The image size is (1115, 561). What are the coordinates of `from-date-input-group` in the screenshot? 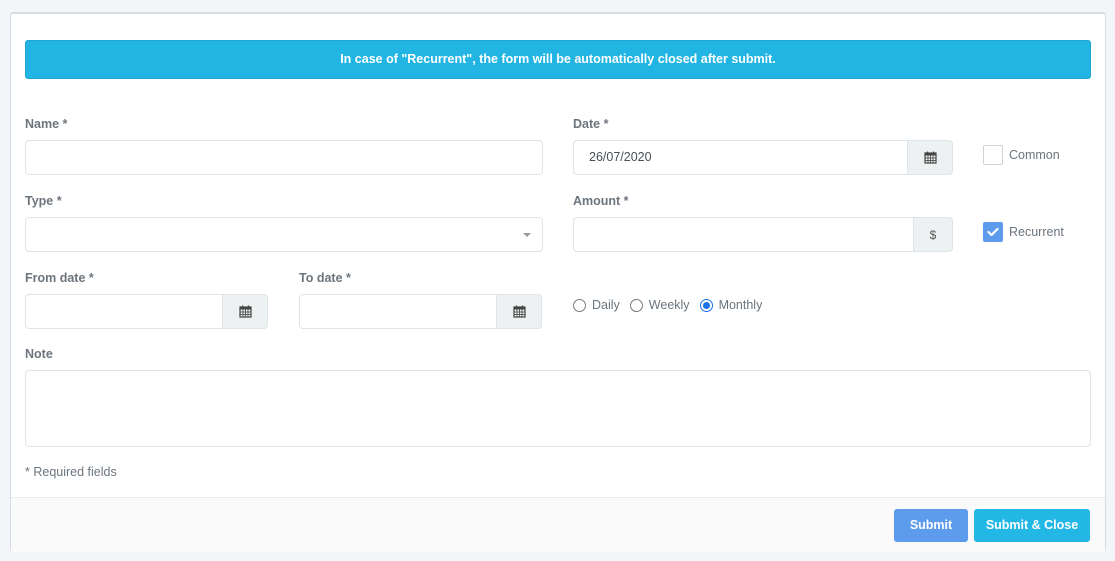 It's located at (146, 311).